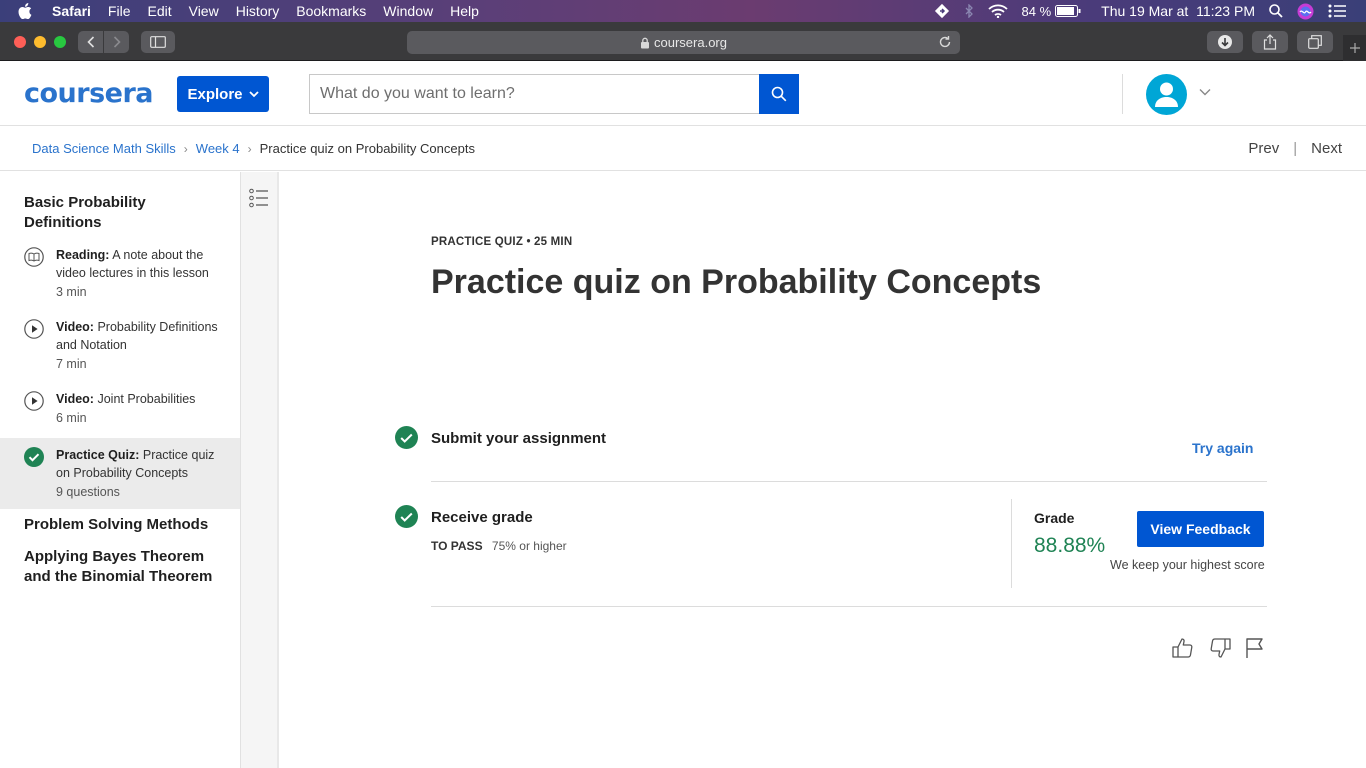  Describe the element at coordinates (119, 11) in the screenshot. I see `menu-file: File` at that location.